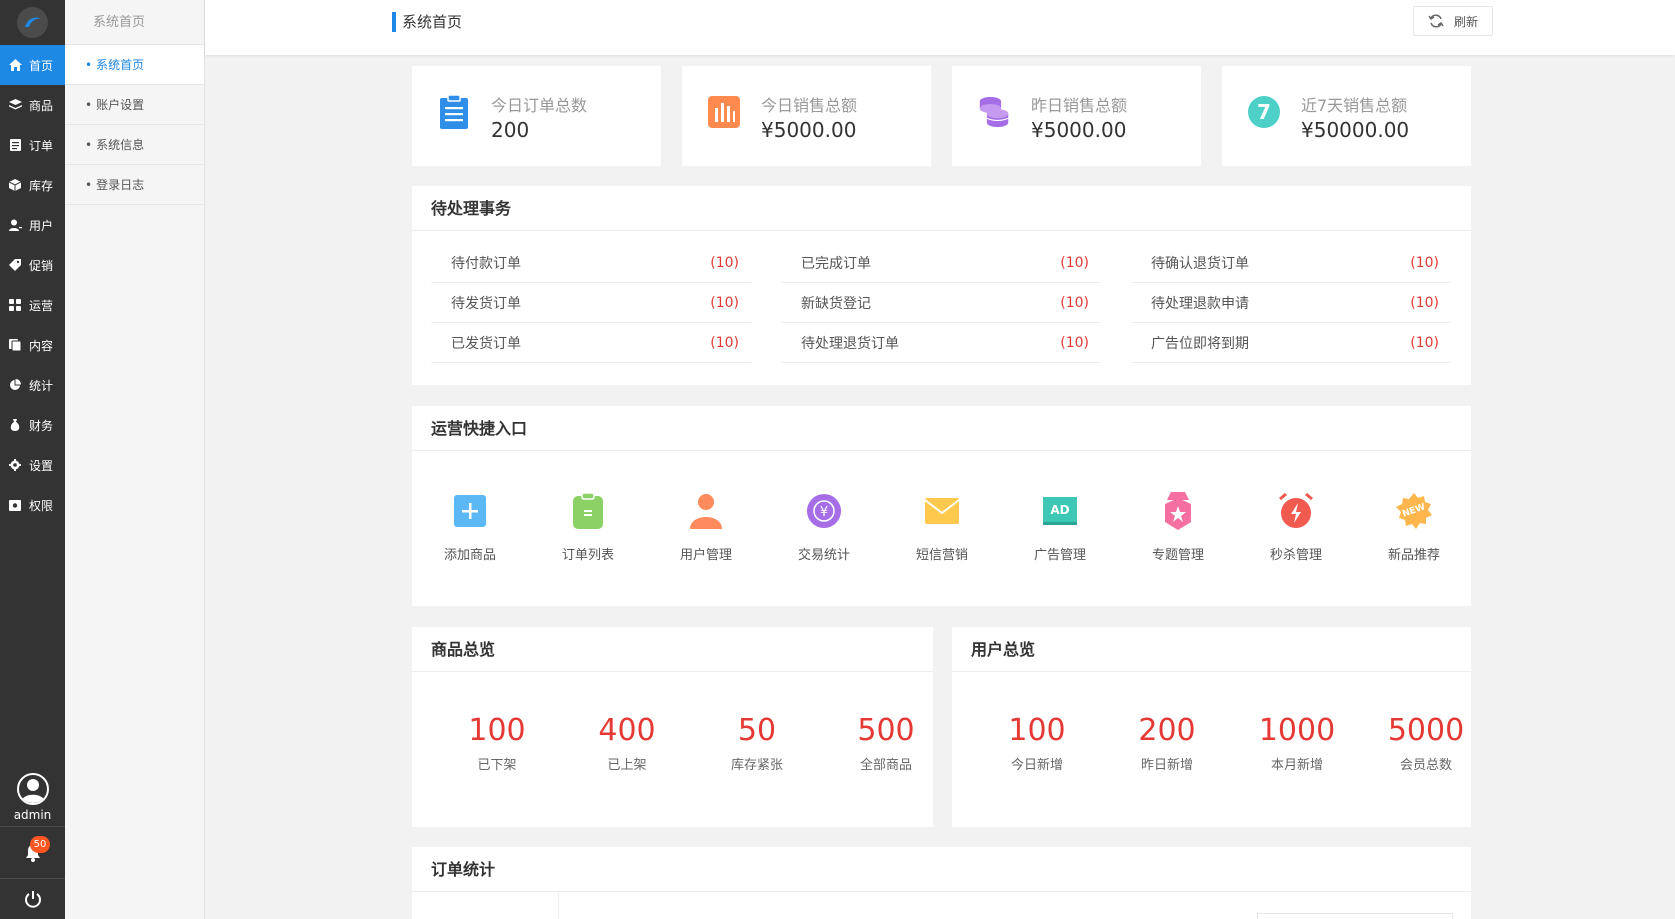 The image size is (1675, 919). Describe the element at coordinates (706, 511) in the screenshot. I see `user-manage-icon` at that location.